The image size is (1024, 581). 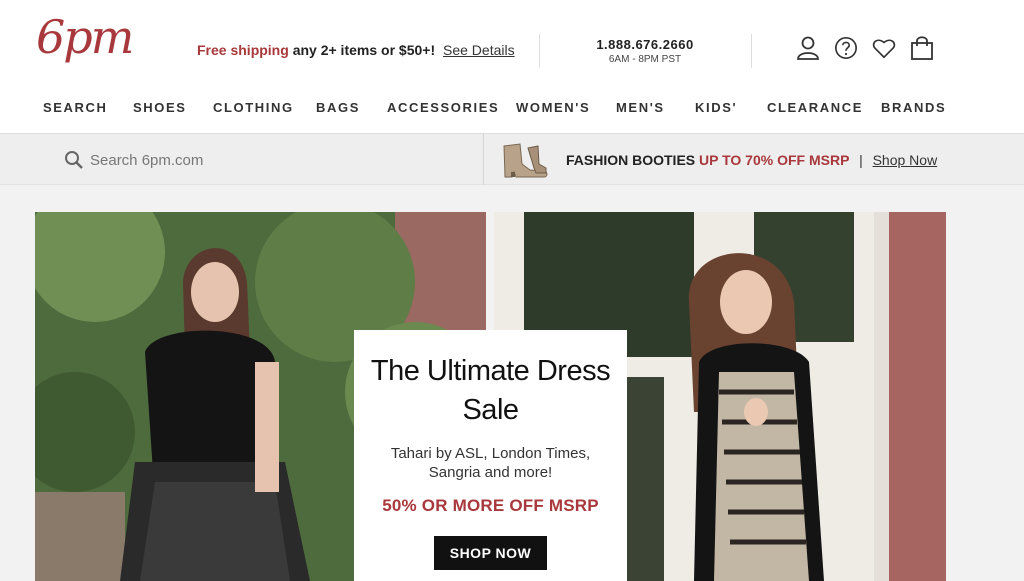 What do you see at coordinates (490, 553) in the screenshot?
I see `shop-now-button: SHOP NOW` at bounding box center [490, 553].